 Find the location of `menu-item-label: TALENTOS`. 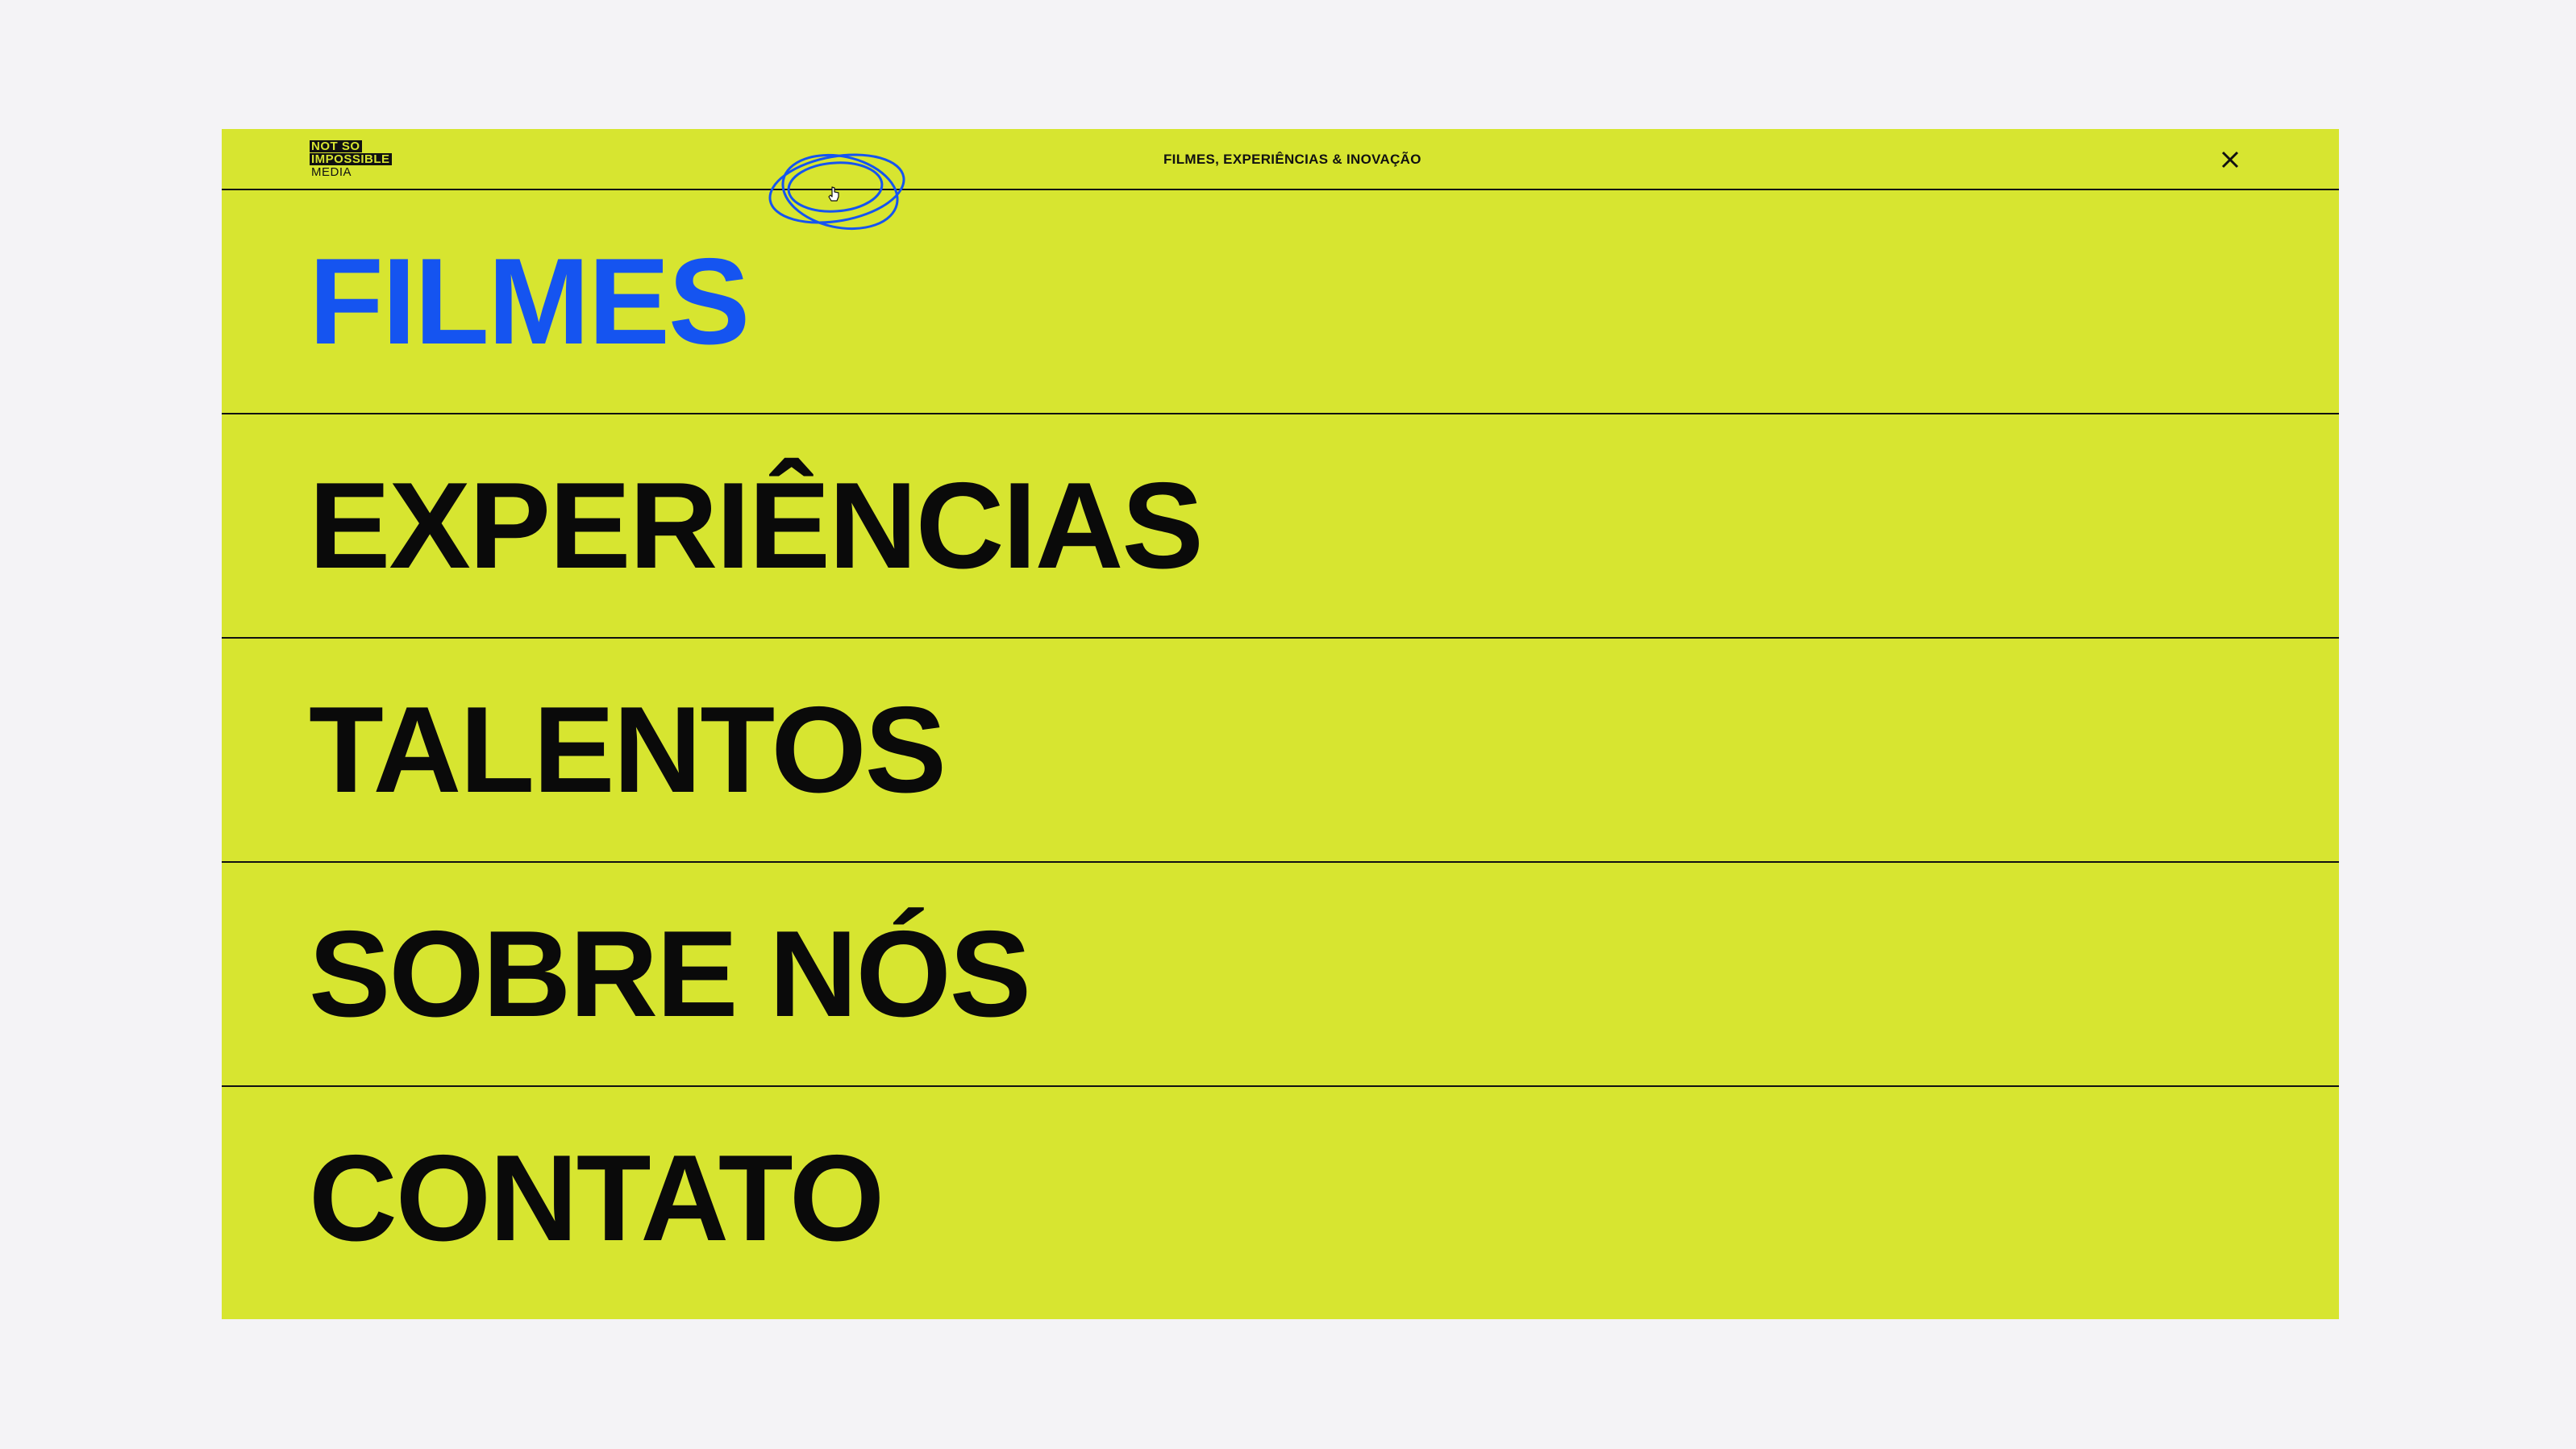

menu-item-label: TALENTOS is located at coordinates (628, 749).